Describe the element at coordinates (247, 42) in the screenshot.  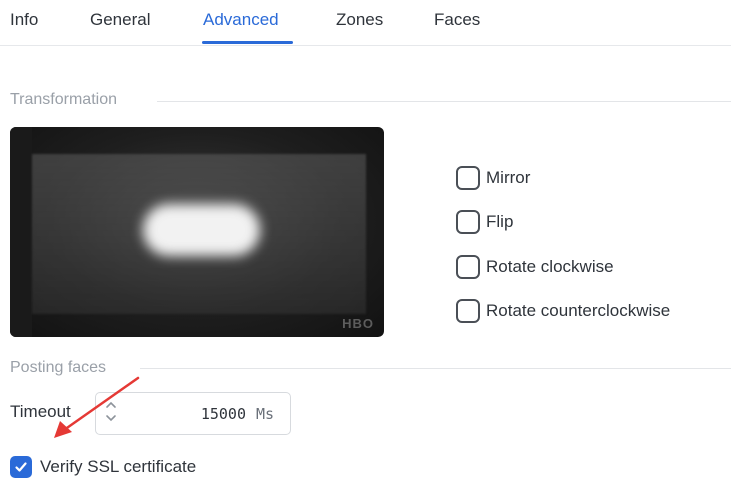
I see `active-tab-indicator` at that location.